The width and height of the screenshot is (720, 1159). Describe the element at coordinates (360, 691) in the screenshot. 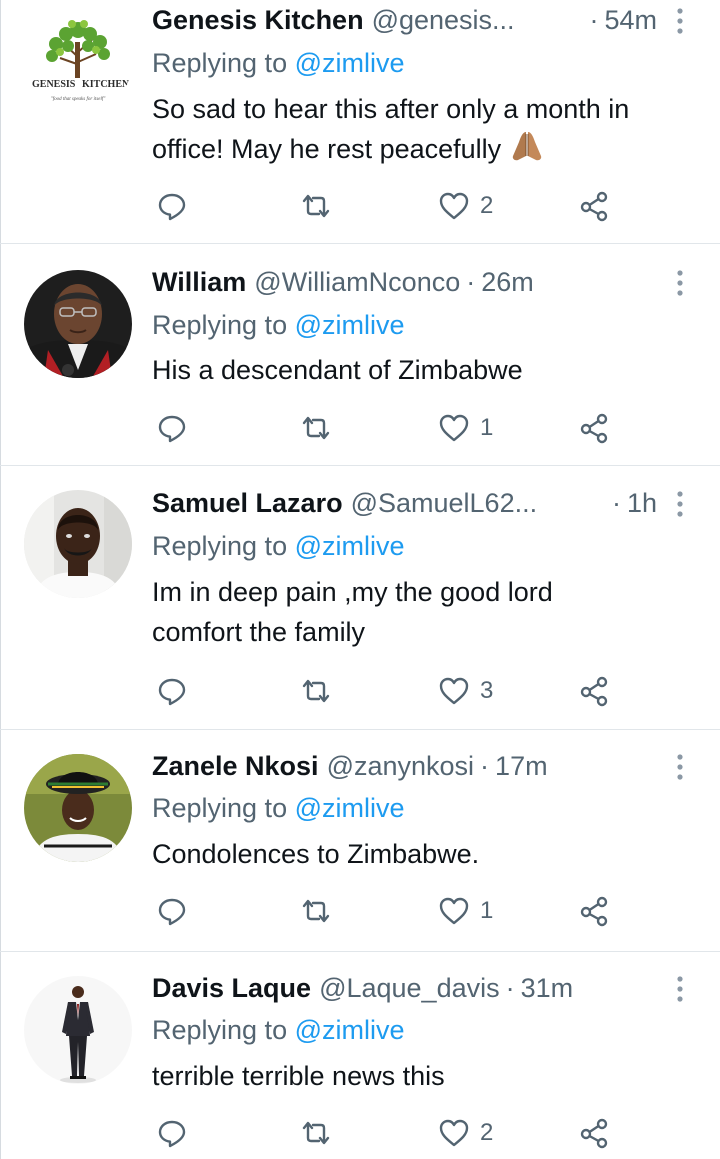

I see `tweet-actions: 3` at that location.